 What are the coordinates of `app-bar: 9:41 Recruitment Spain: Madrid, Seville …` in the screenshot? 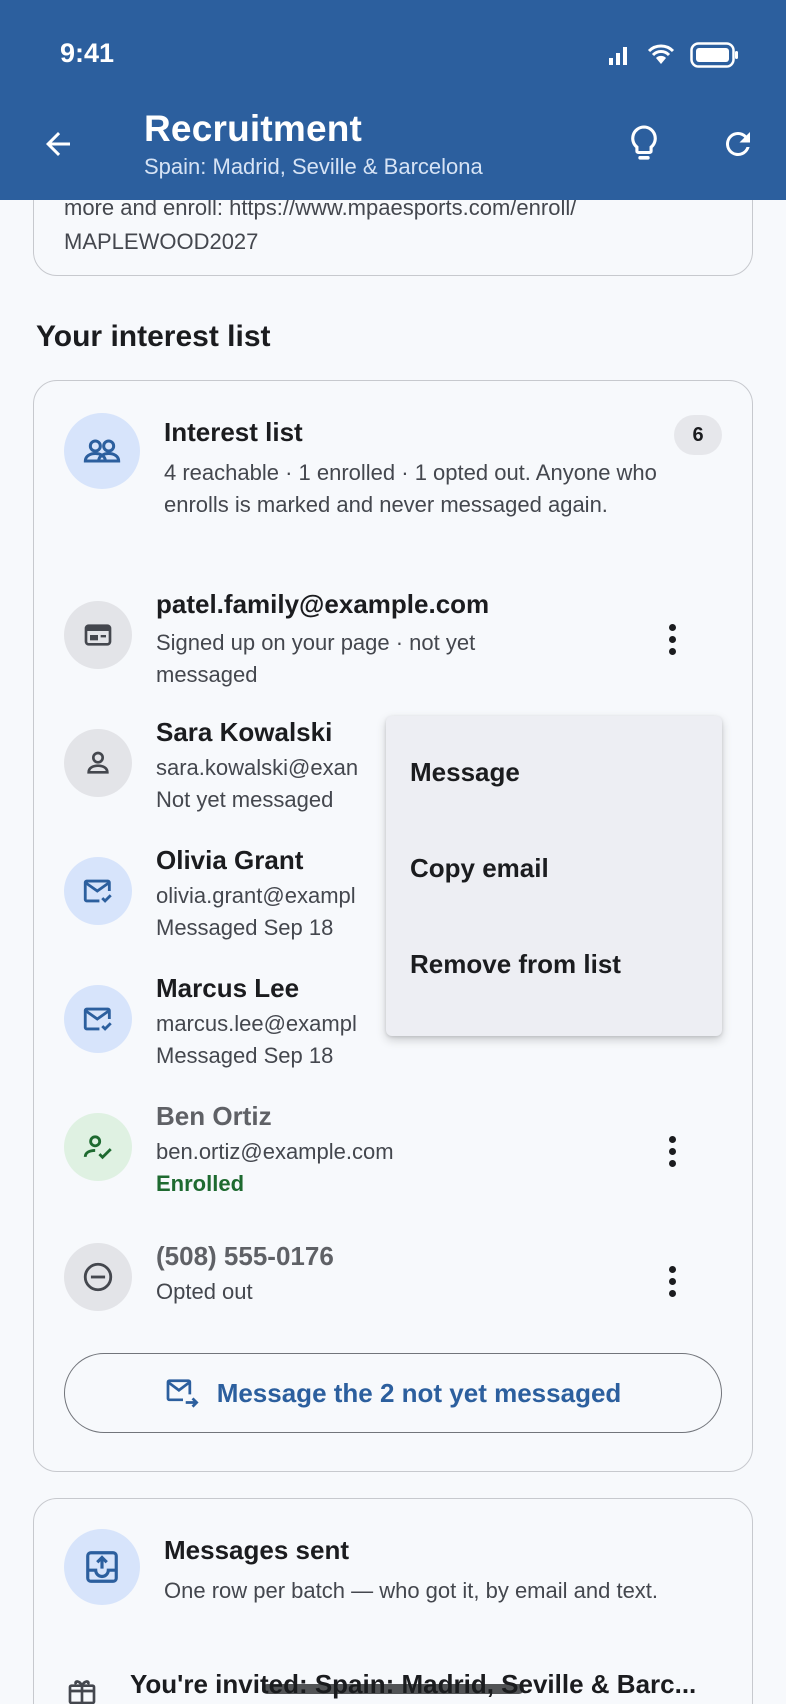 It's located at (393, 100).